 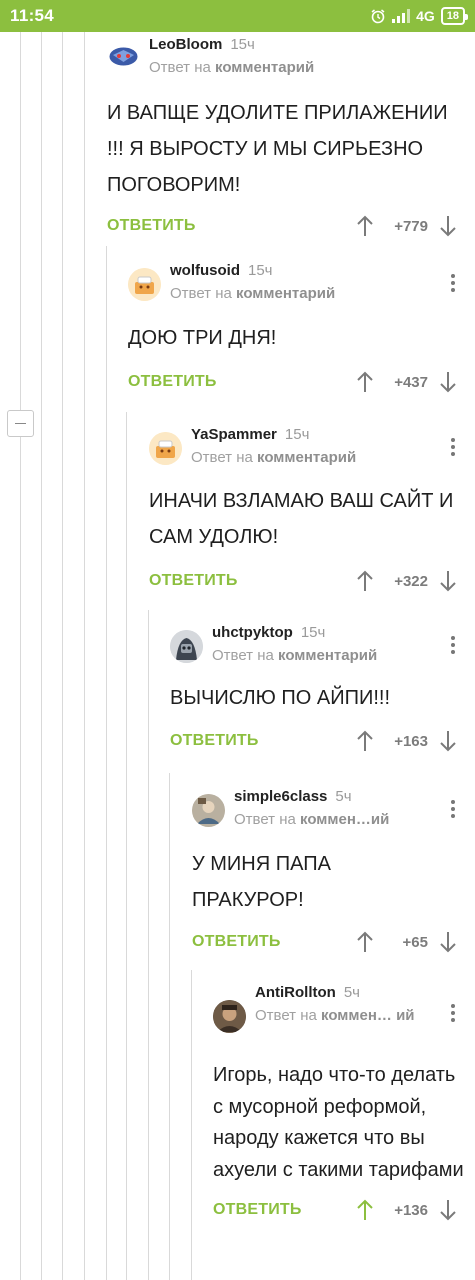 I want to click on status-icons: 4G 18, so click(x=419, y=16).